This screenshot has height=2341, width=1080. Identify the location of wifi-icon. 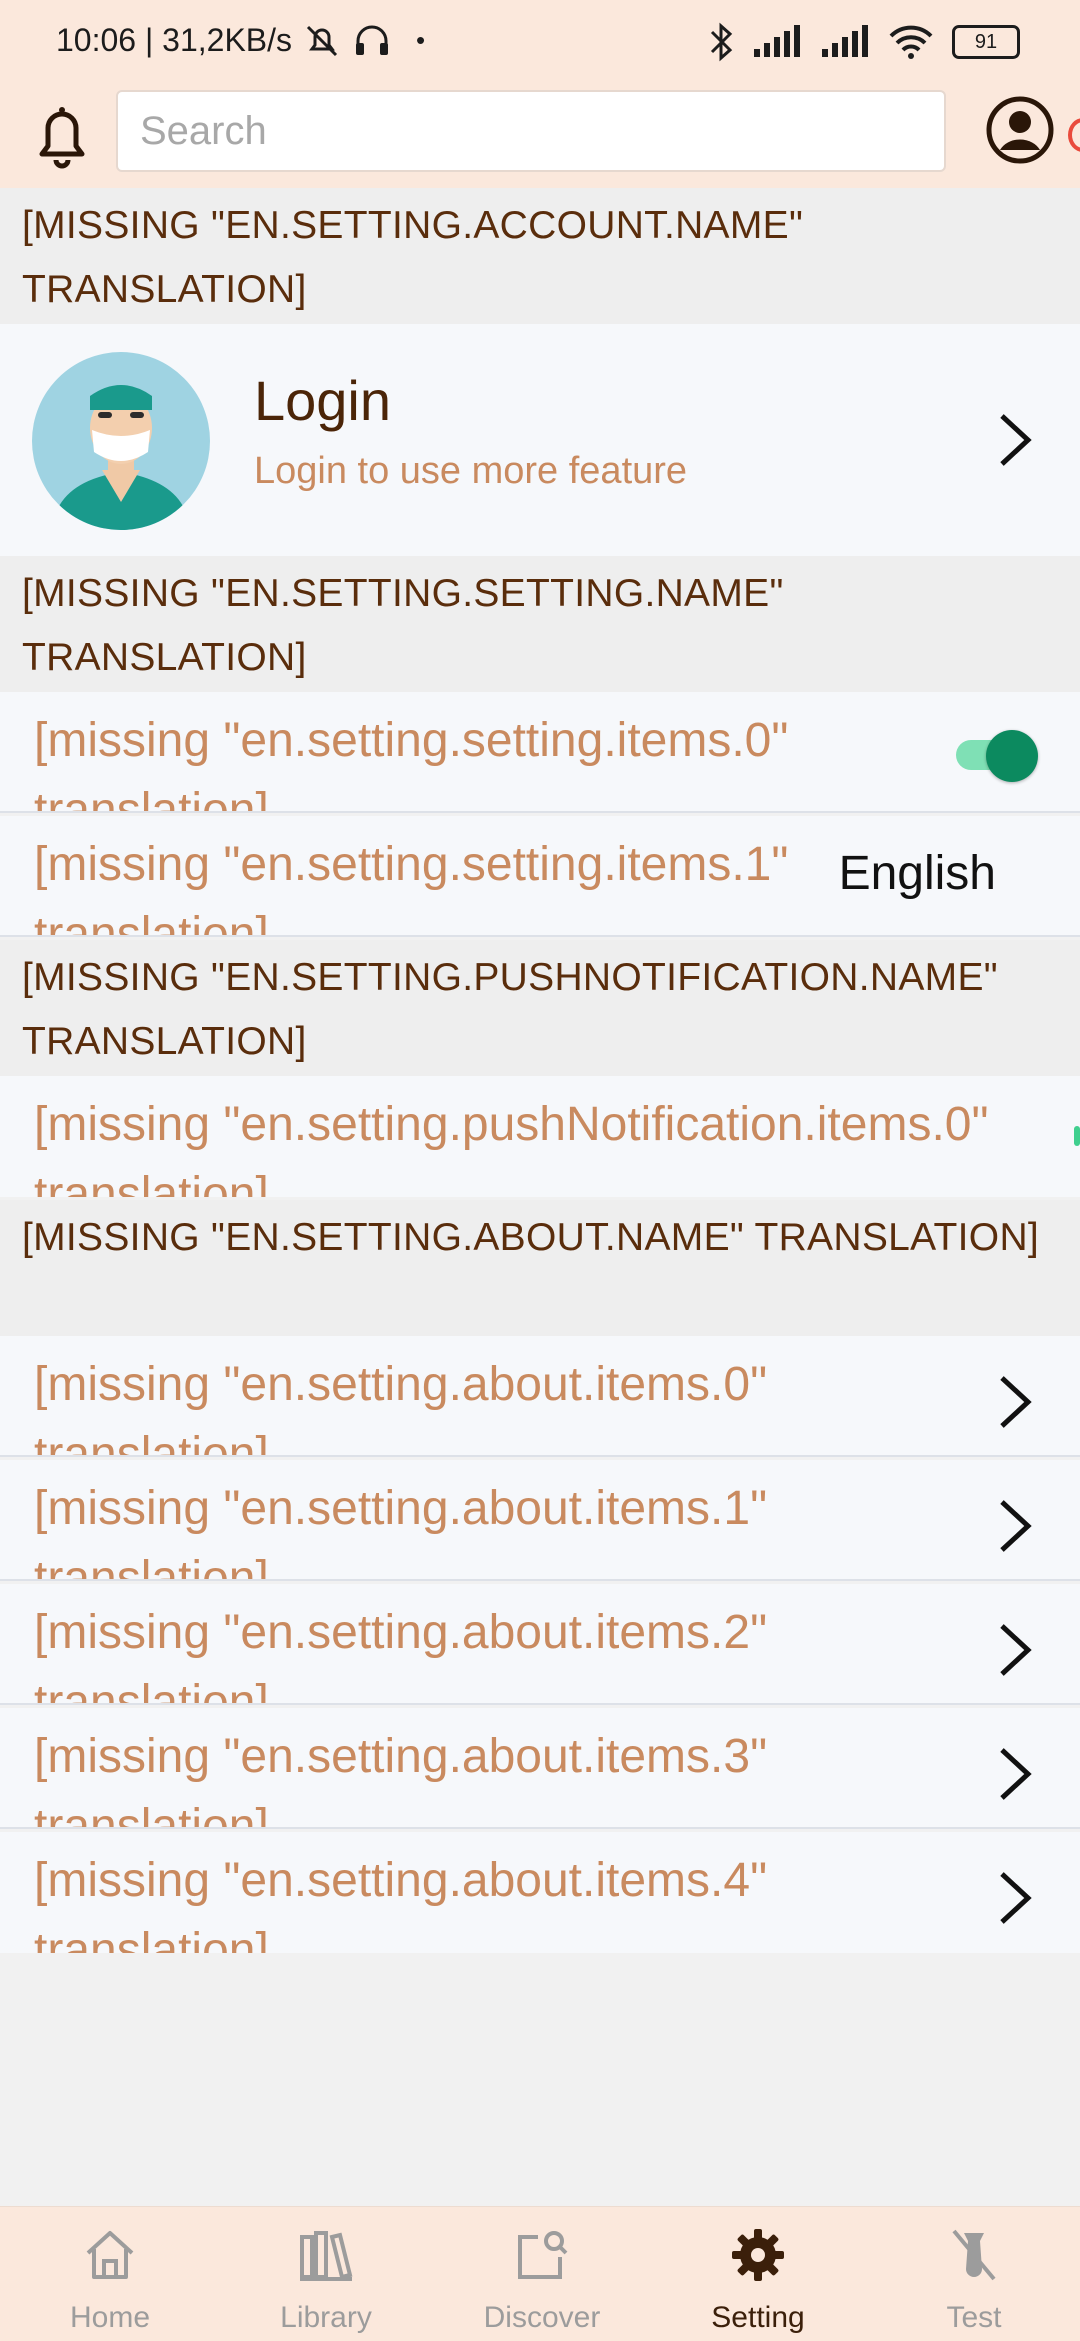
(911, 42).